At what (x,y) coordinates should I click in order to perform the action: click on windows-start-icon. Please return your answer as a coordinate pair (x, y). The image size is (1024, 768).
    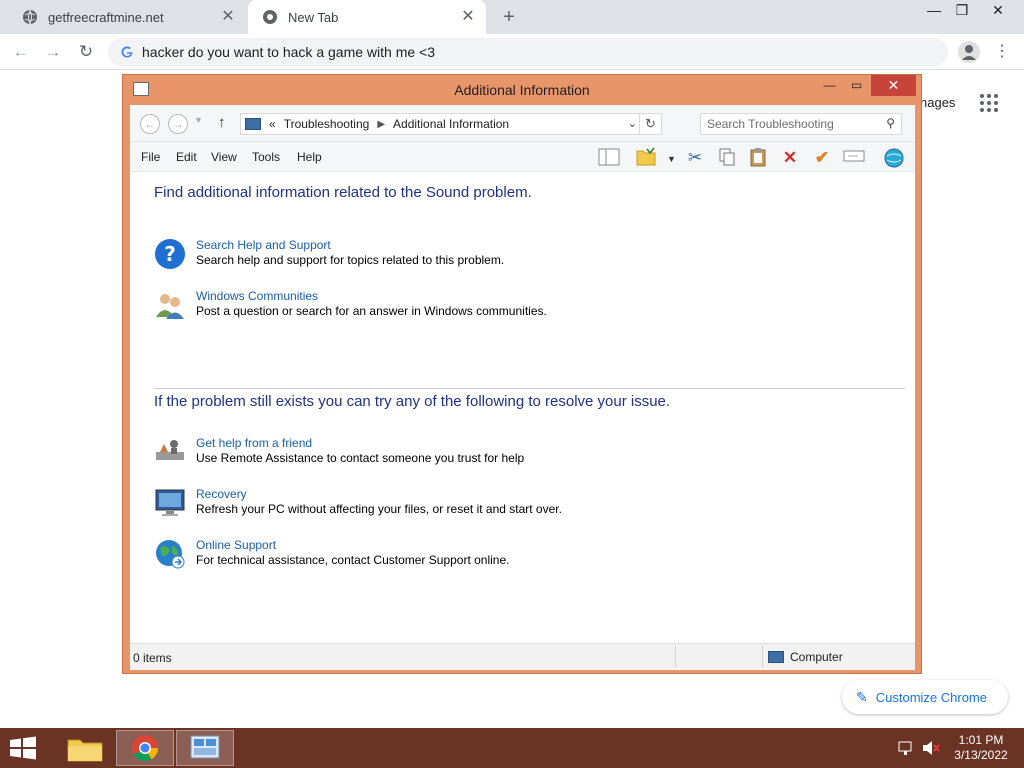
    Looking at the image, I should click on (23, 748).